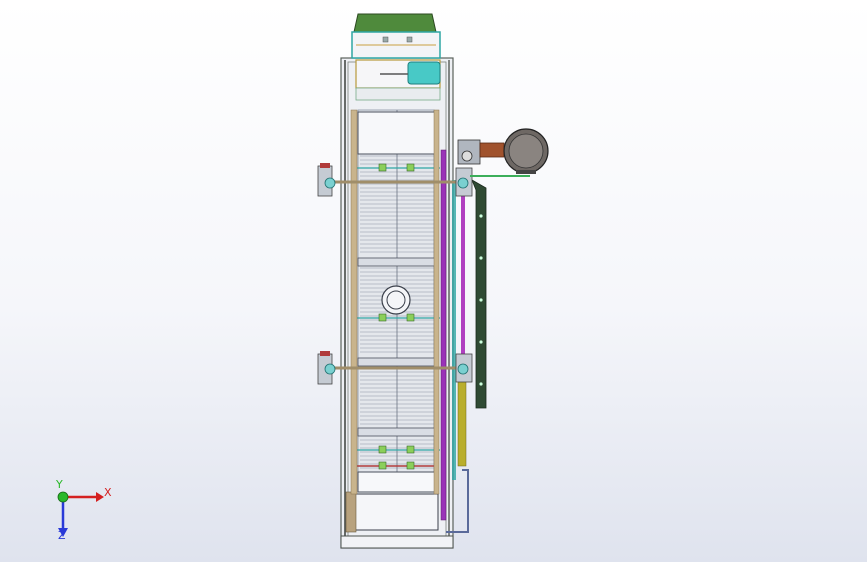 The height and width of the screenshot is (562, 867). What do you see at coordinates (396, 36) in the screenshot?
I see `top-cover-assembly` at bounding box center [396, 36].